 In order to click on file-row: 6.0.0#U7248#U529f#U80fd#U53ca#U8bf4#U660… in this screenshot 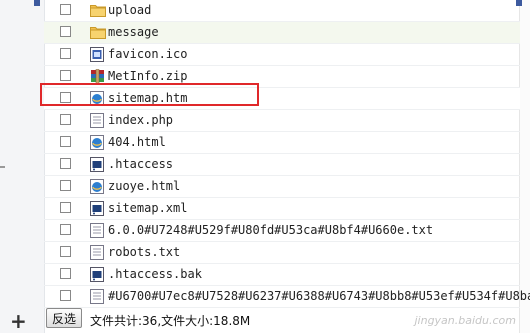, I will do `click(282, 231)`.